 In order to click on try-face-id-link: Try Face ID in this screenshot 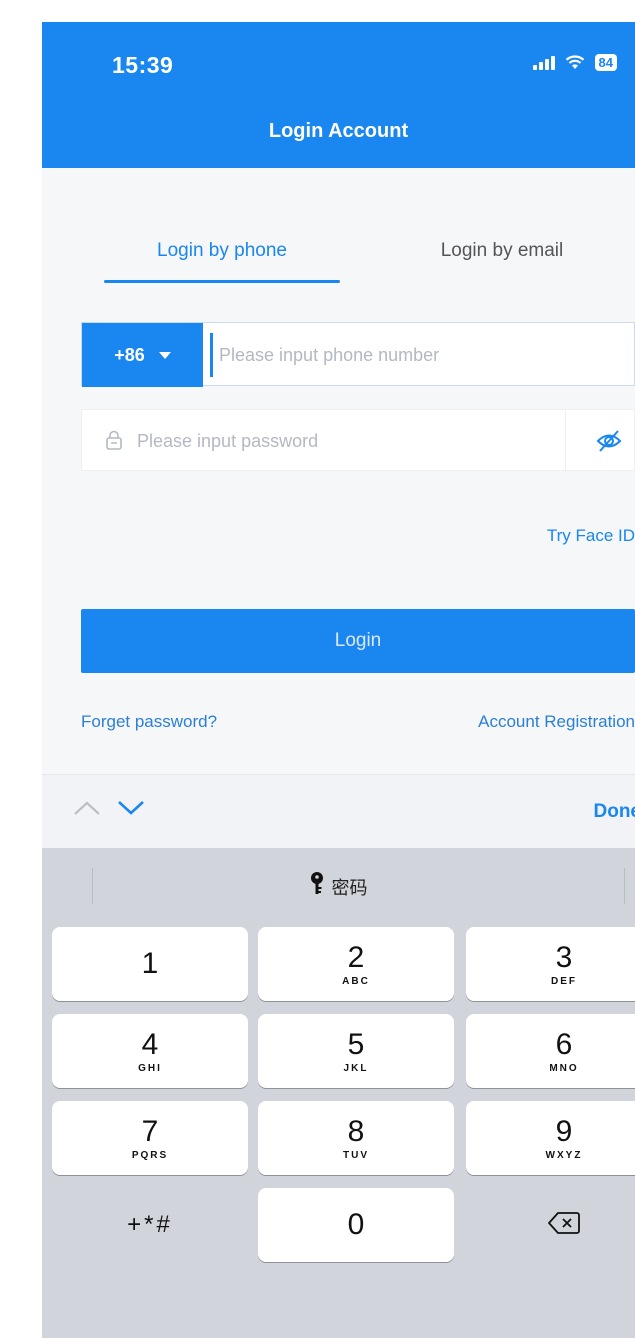, I will do `click(591, 536)`.